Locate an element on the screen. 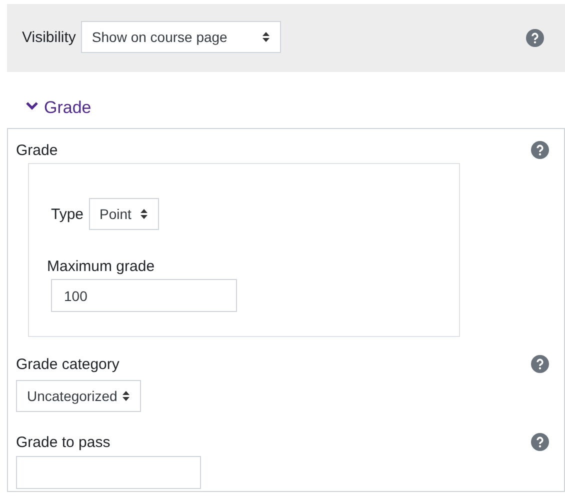 This screenshot has width=565, height=498. input-field is located at coordinates (108, 472).